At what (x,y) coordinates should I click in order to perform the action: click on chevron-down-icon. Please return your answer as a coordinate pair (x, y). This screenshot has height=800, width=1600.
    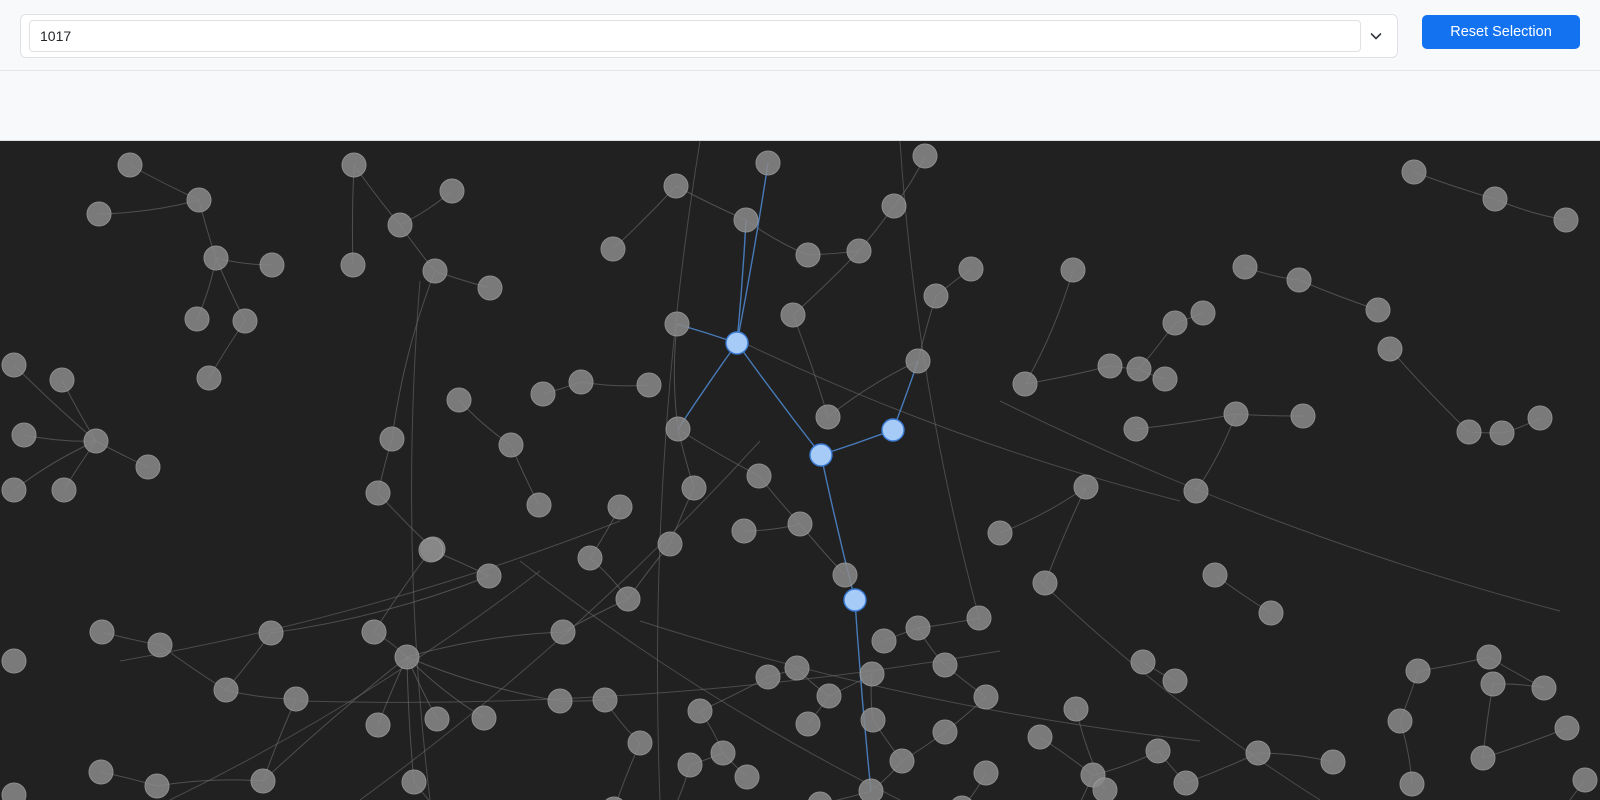
    Looking at the image, I should click on (1376, 36).